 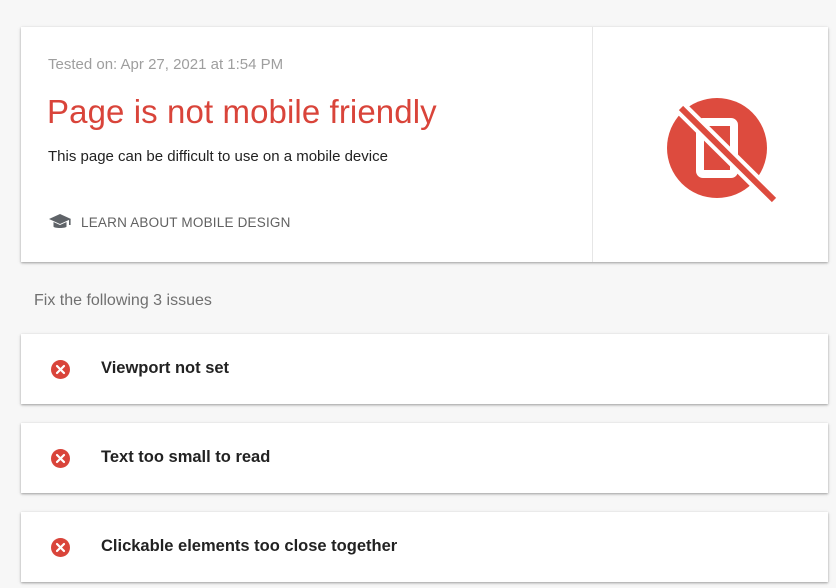 I want to click on learn-about-mobile-design-link: LEARN ABOUT MOBILE DESIGN, so click(x=169, y=222).